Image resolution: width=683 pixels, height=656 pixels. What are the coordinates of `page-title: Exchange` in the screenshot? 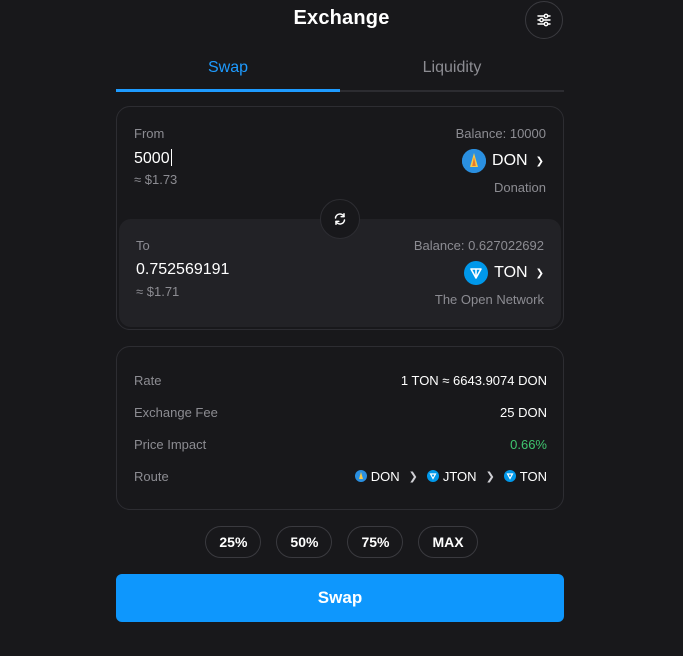 It's located at (341, 18).